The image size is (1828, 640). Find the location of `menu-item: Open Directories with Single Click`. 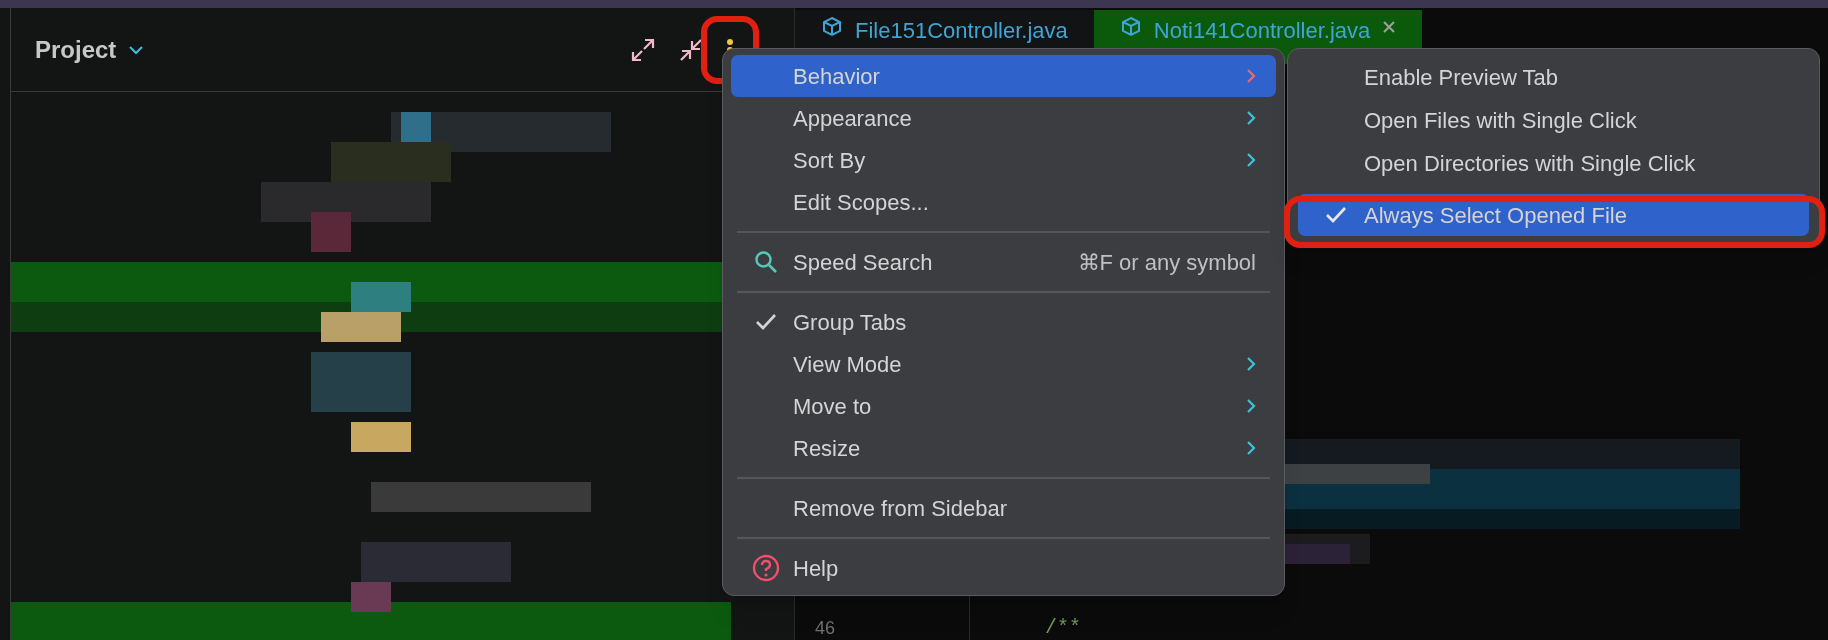

menu-item: Open Directories with Single Click is located at coordinates (1553, 163).